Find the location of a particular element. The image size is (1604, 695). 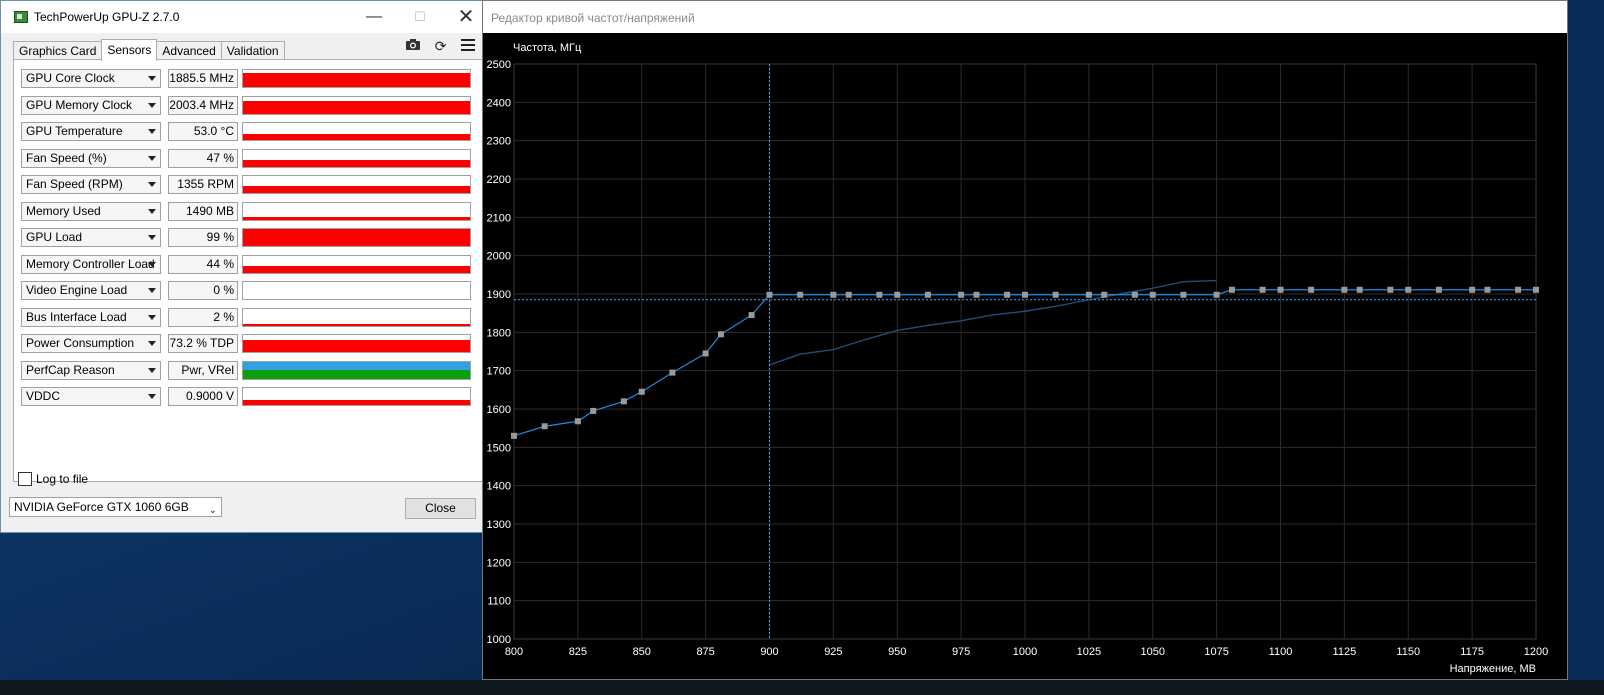

gpu-select-value: NVIDIA GeForce GTX 1060 6GB is located at coordinates (101, 507).